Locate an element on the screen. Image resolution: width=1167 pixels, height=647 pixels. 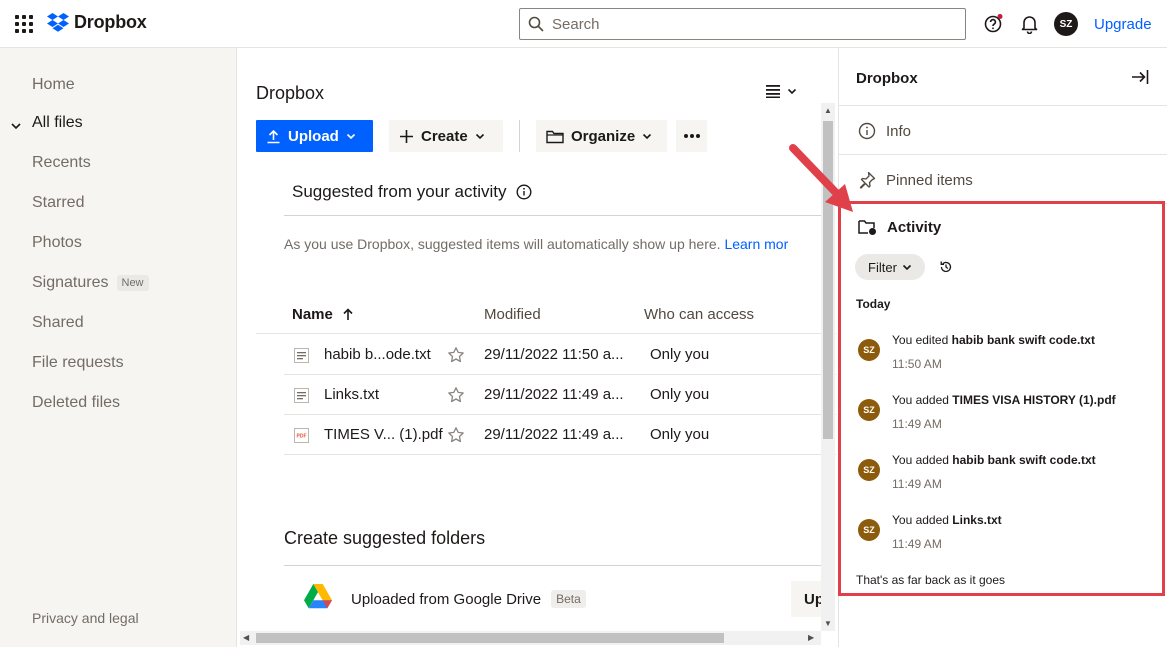
activity-section: Activity is located at coordinates (899, 227).